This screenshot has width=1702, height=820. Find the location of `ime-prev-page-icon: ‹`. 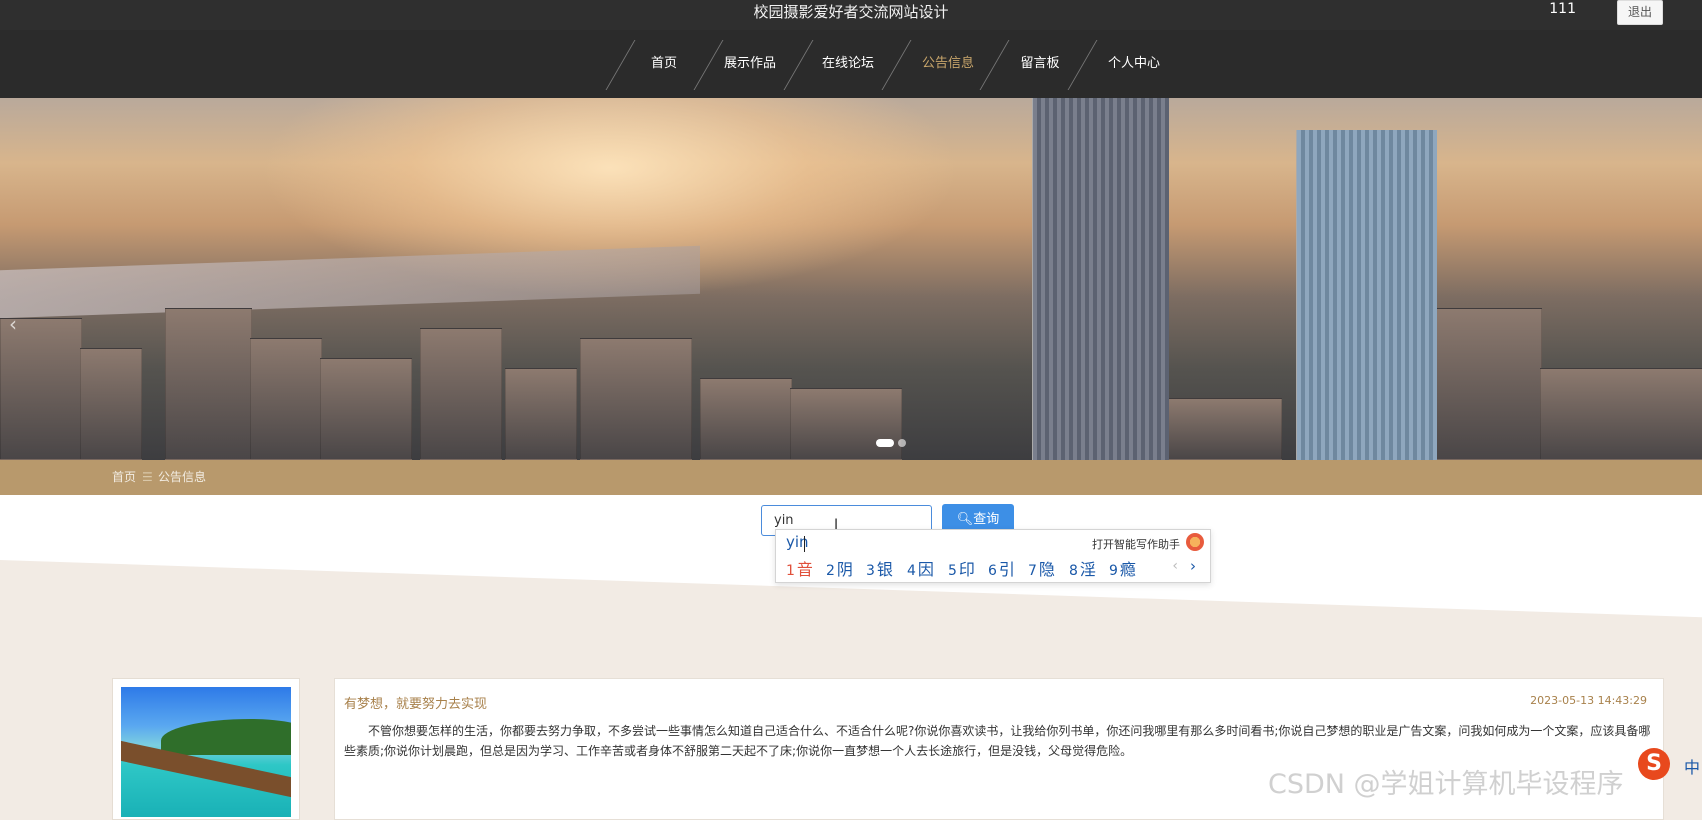

ime-prev-page-icon: ‹ is located at coordinates (1175, 566).